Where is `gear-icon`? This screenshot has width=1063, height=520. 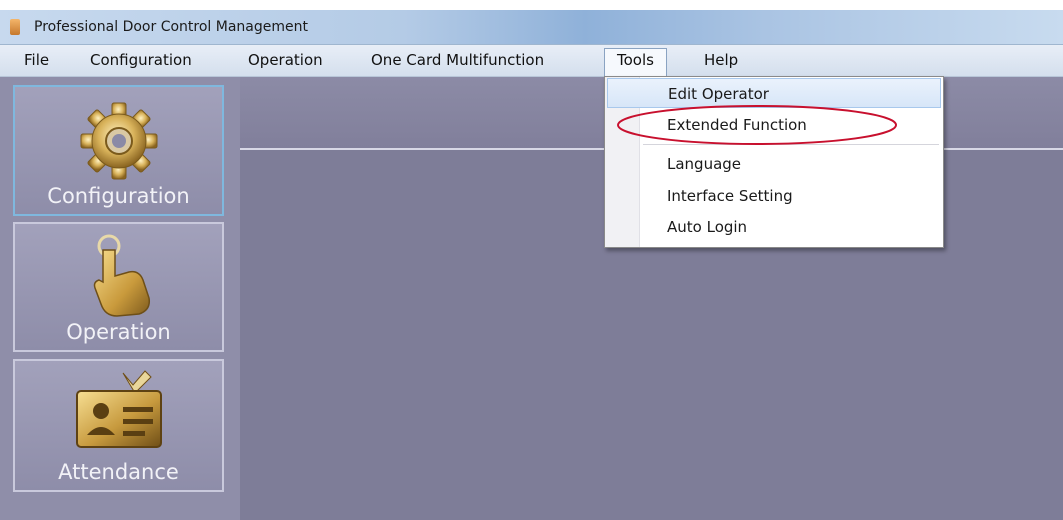 gear-icon is located at coordinates (119, 143).